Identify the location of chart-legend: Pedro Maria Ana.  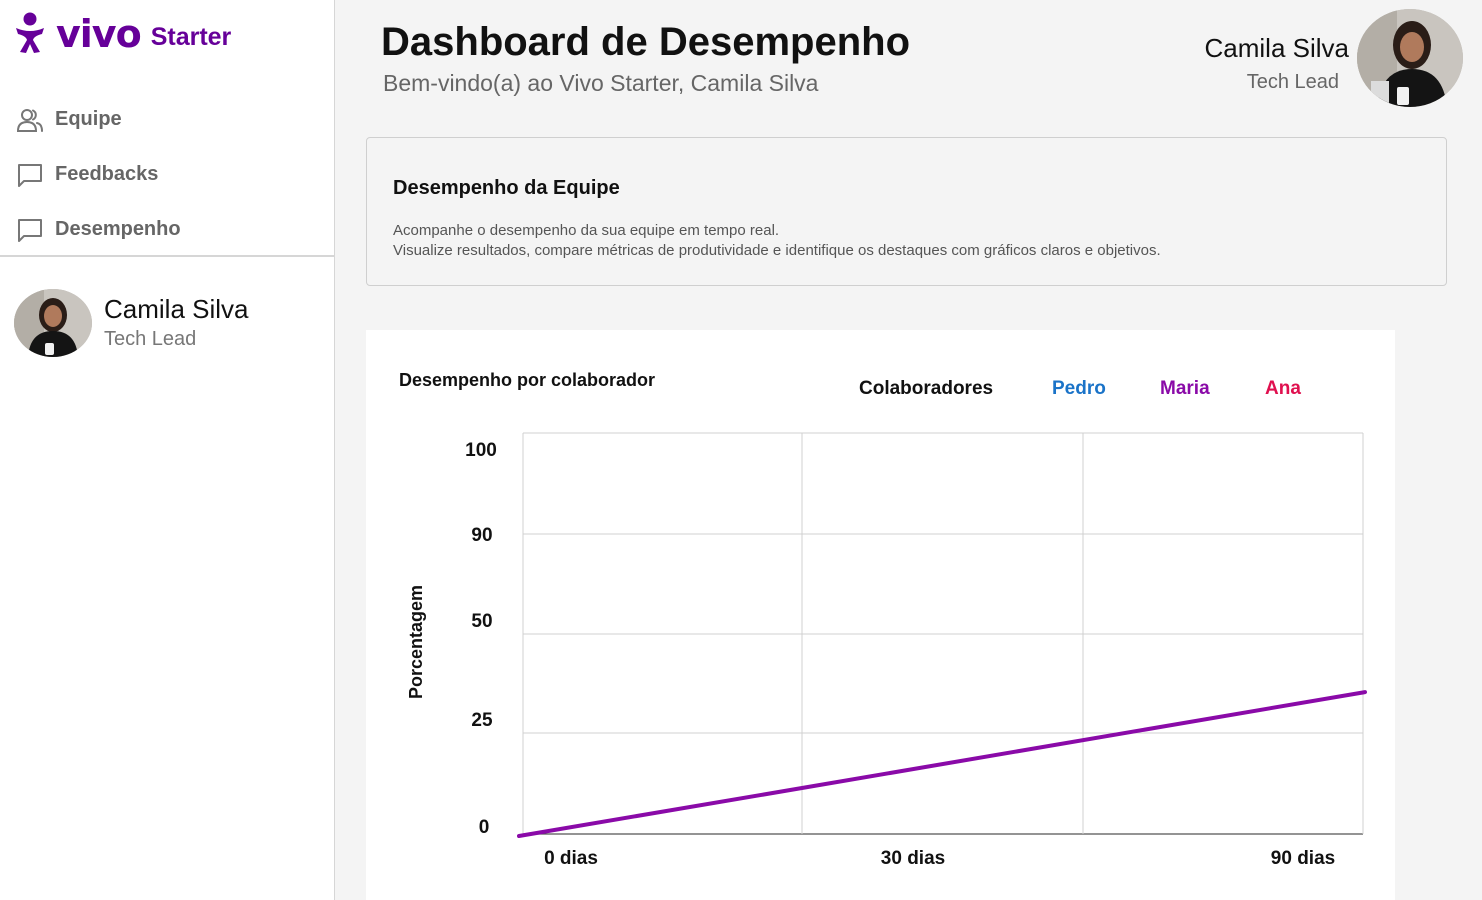
(1176, 388).